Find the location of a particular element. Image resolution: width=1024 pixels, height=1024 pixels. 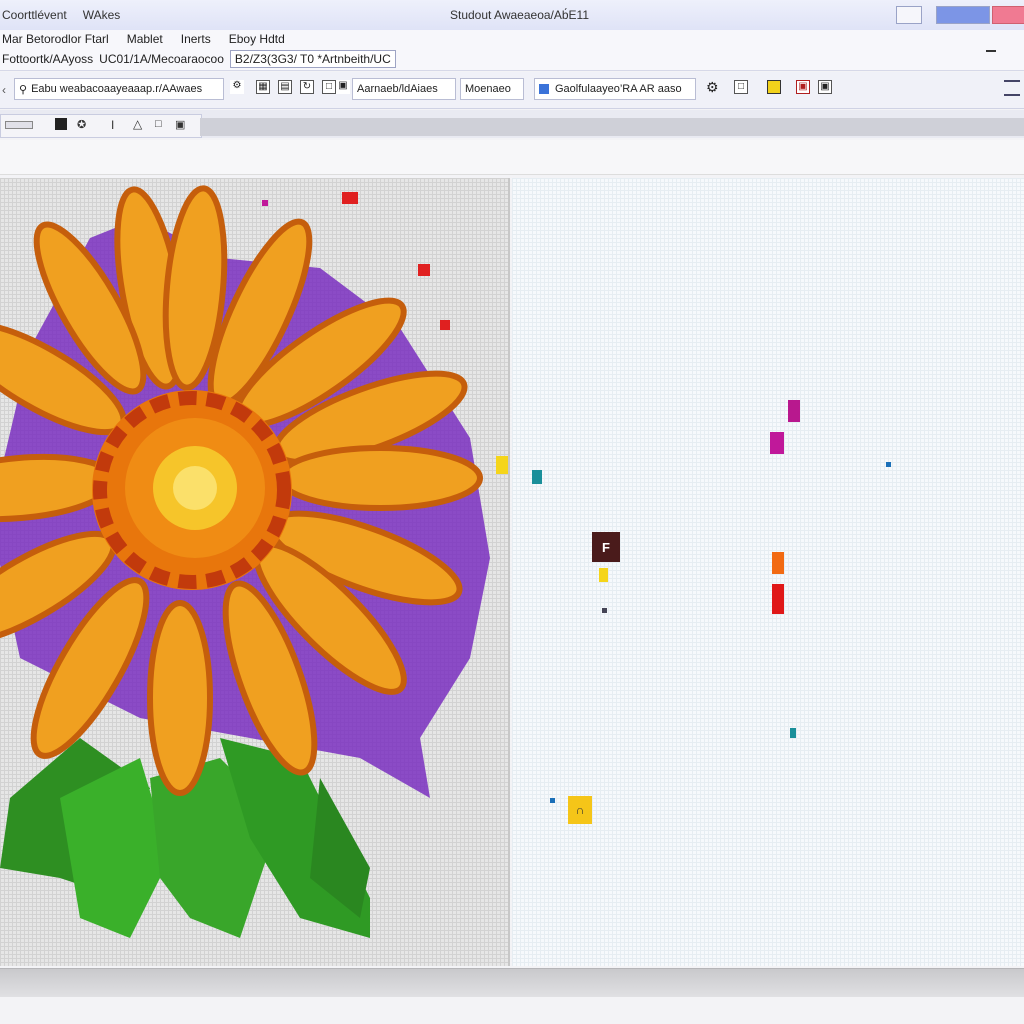

options-bar is located at coordinates (612, 127).